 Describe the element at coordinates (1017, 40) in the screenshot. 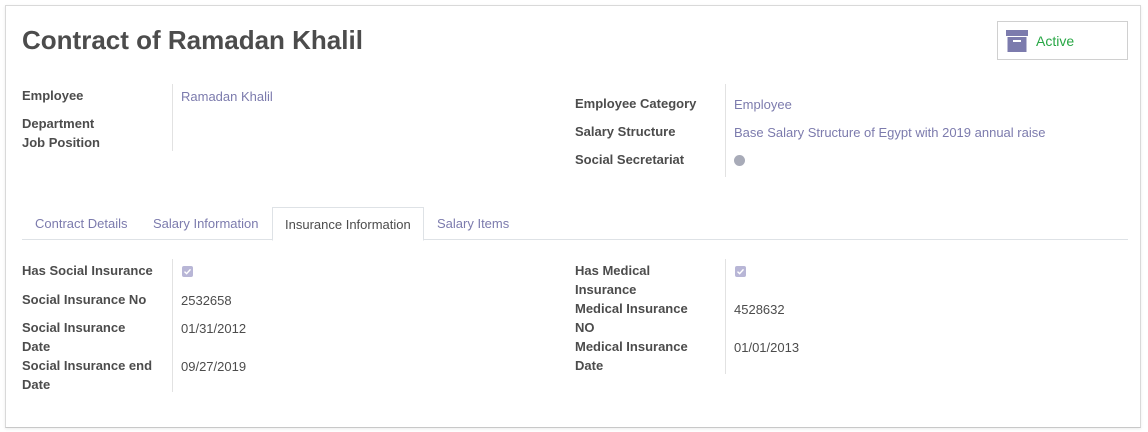

I see `archive-icon` at that location.